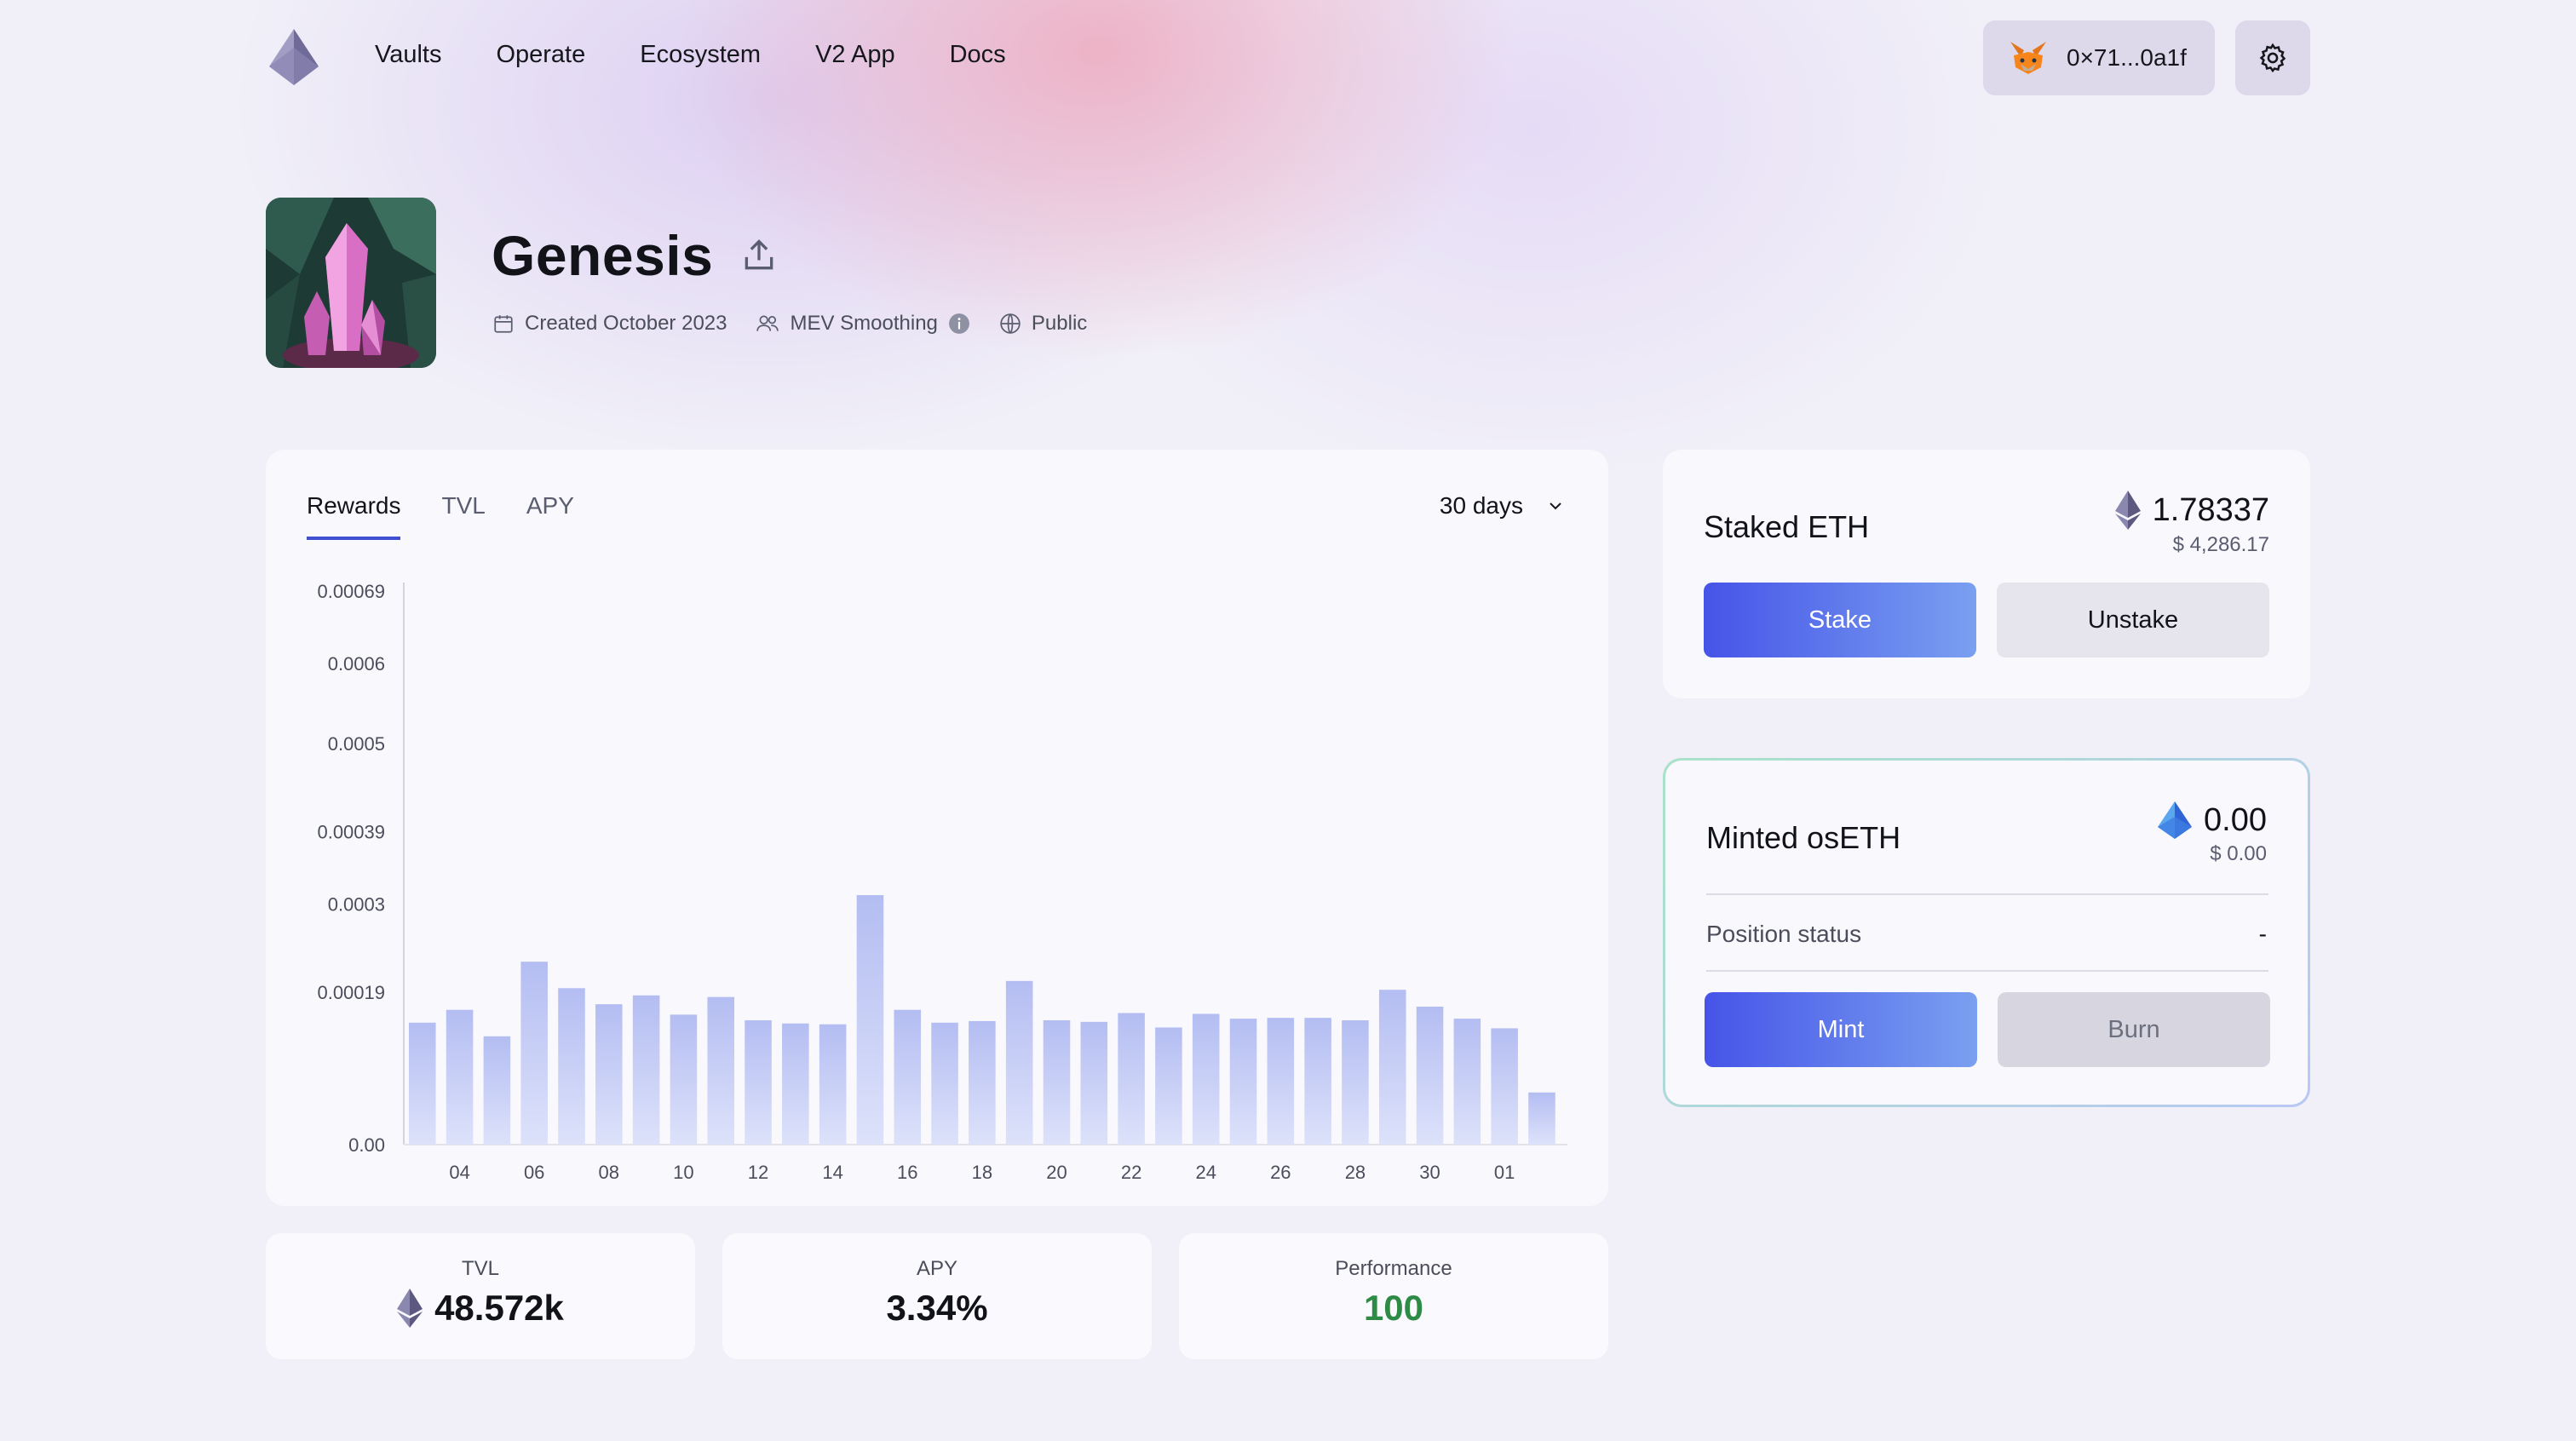 The height and width of the screenshot is (1441, 2576). What do you see at coordinates (366, 1145) in the screenshot?
I see `y-tick-label: 0.00` at bounding box center [366, 1145].